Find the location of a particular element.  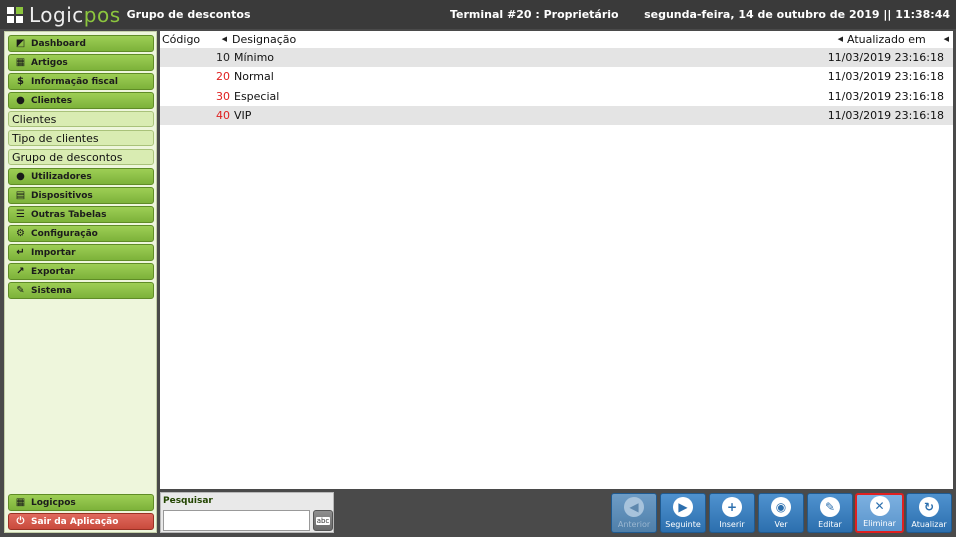

sidebar-item-label: Utilizadores is located at coordinates (61, 176).